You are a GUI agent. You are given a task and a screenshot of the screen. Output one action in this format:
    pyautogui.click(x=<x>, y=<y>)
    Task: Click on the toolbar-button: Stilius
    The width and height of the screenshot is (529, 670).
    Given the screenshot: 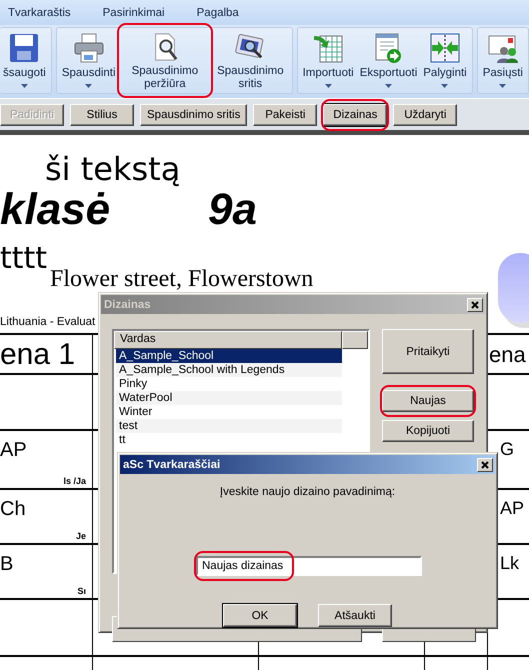 What is the action you would take?
    pyautogui.click(x=102, y=115)
    